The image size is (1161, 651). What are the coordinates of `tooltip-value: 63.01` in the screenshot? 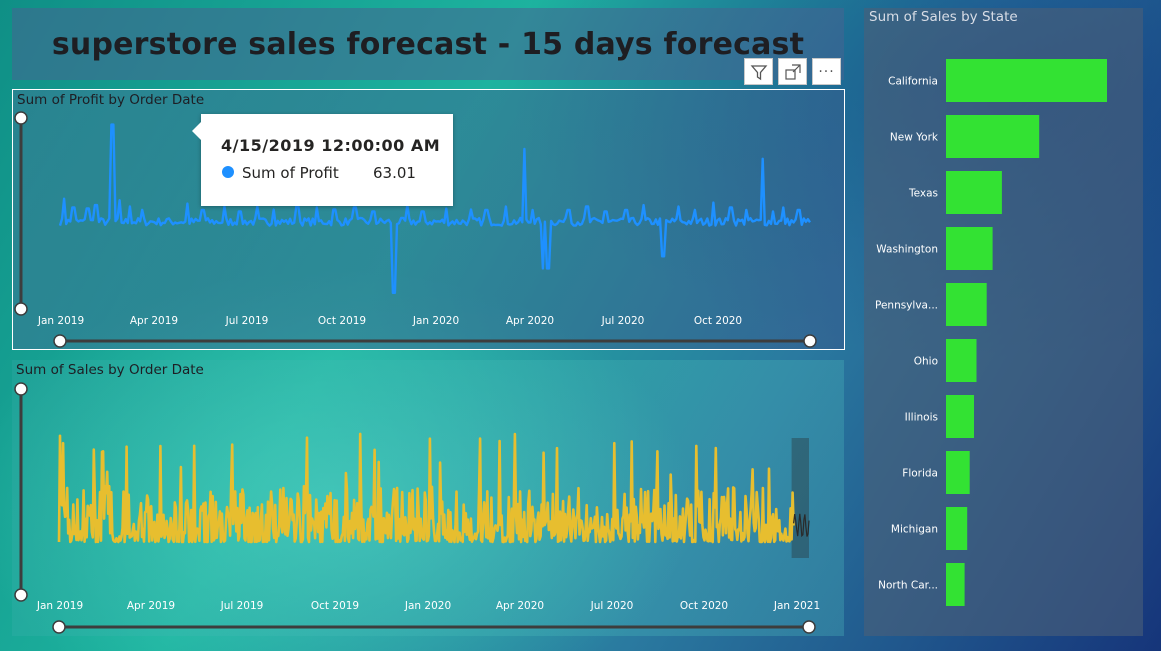 It's located at (394, 173).